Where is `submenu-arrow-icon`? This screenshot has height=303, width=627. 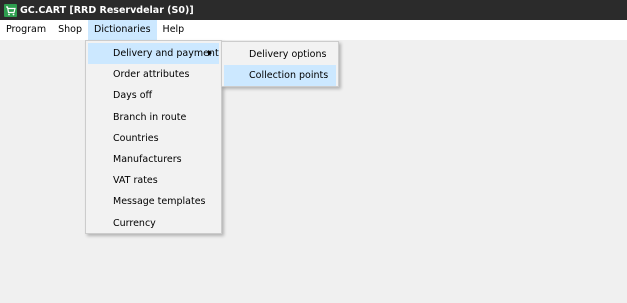
submenu-arrow-icon is located at coordinates (210, 53).